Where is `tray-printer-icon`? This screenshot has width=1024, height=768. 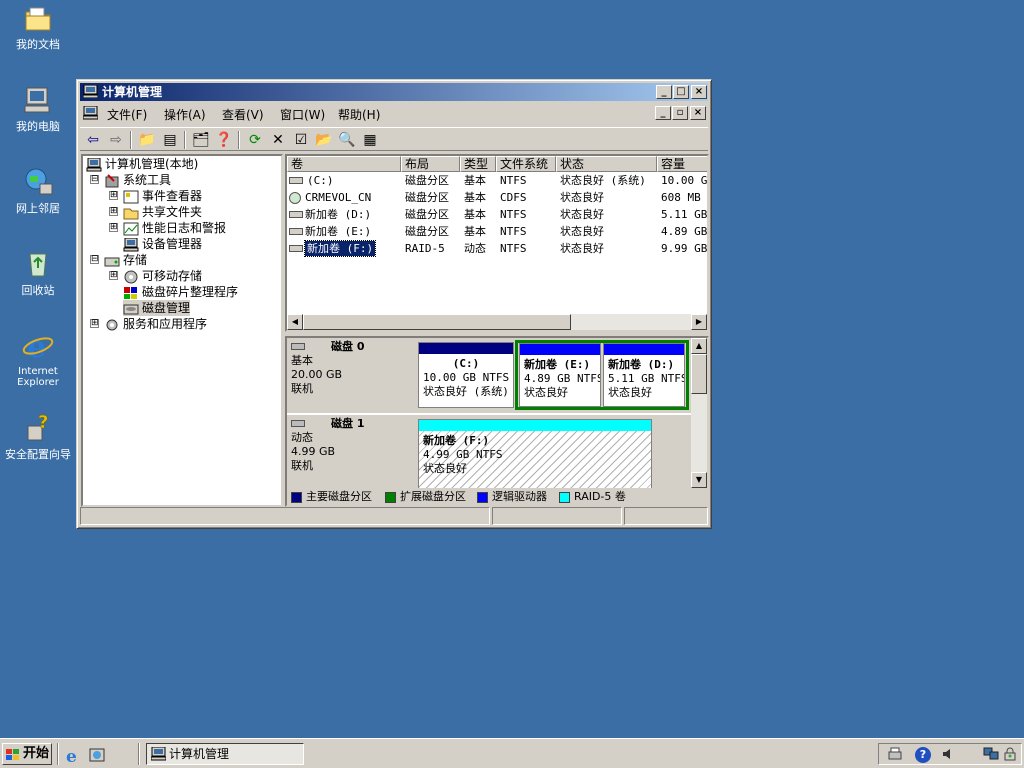
tray-printer-icon is located at coordinates (895, 754).